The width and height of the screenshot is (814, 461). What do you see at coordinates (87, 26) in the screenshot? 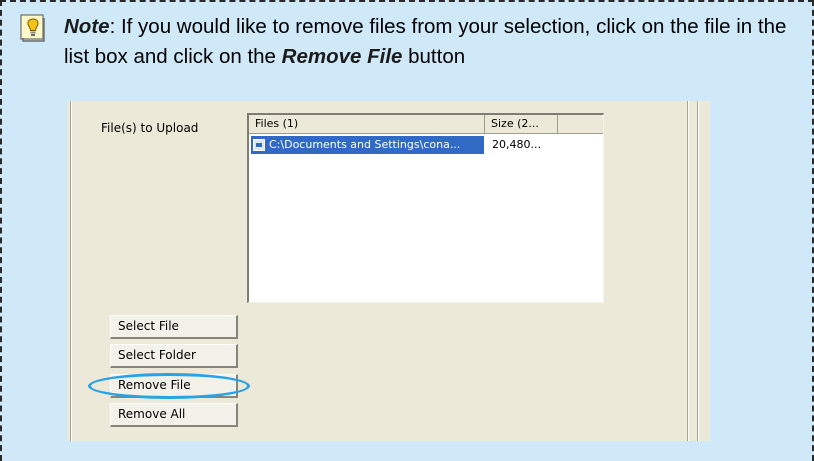
I see `note-label: Note` at bounding box center [87, 26].